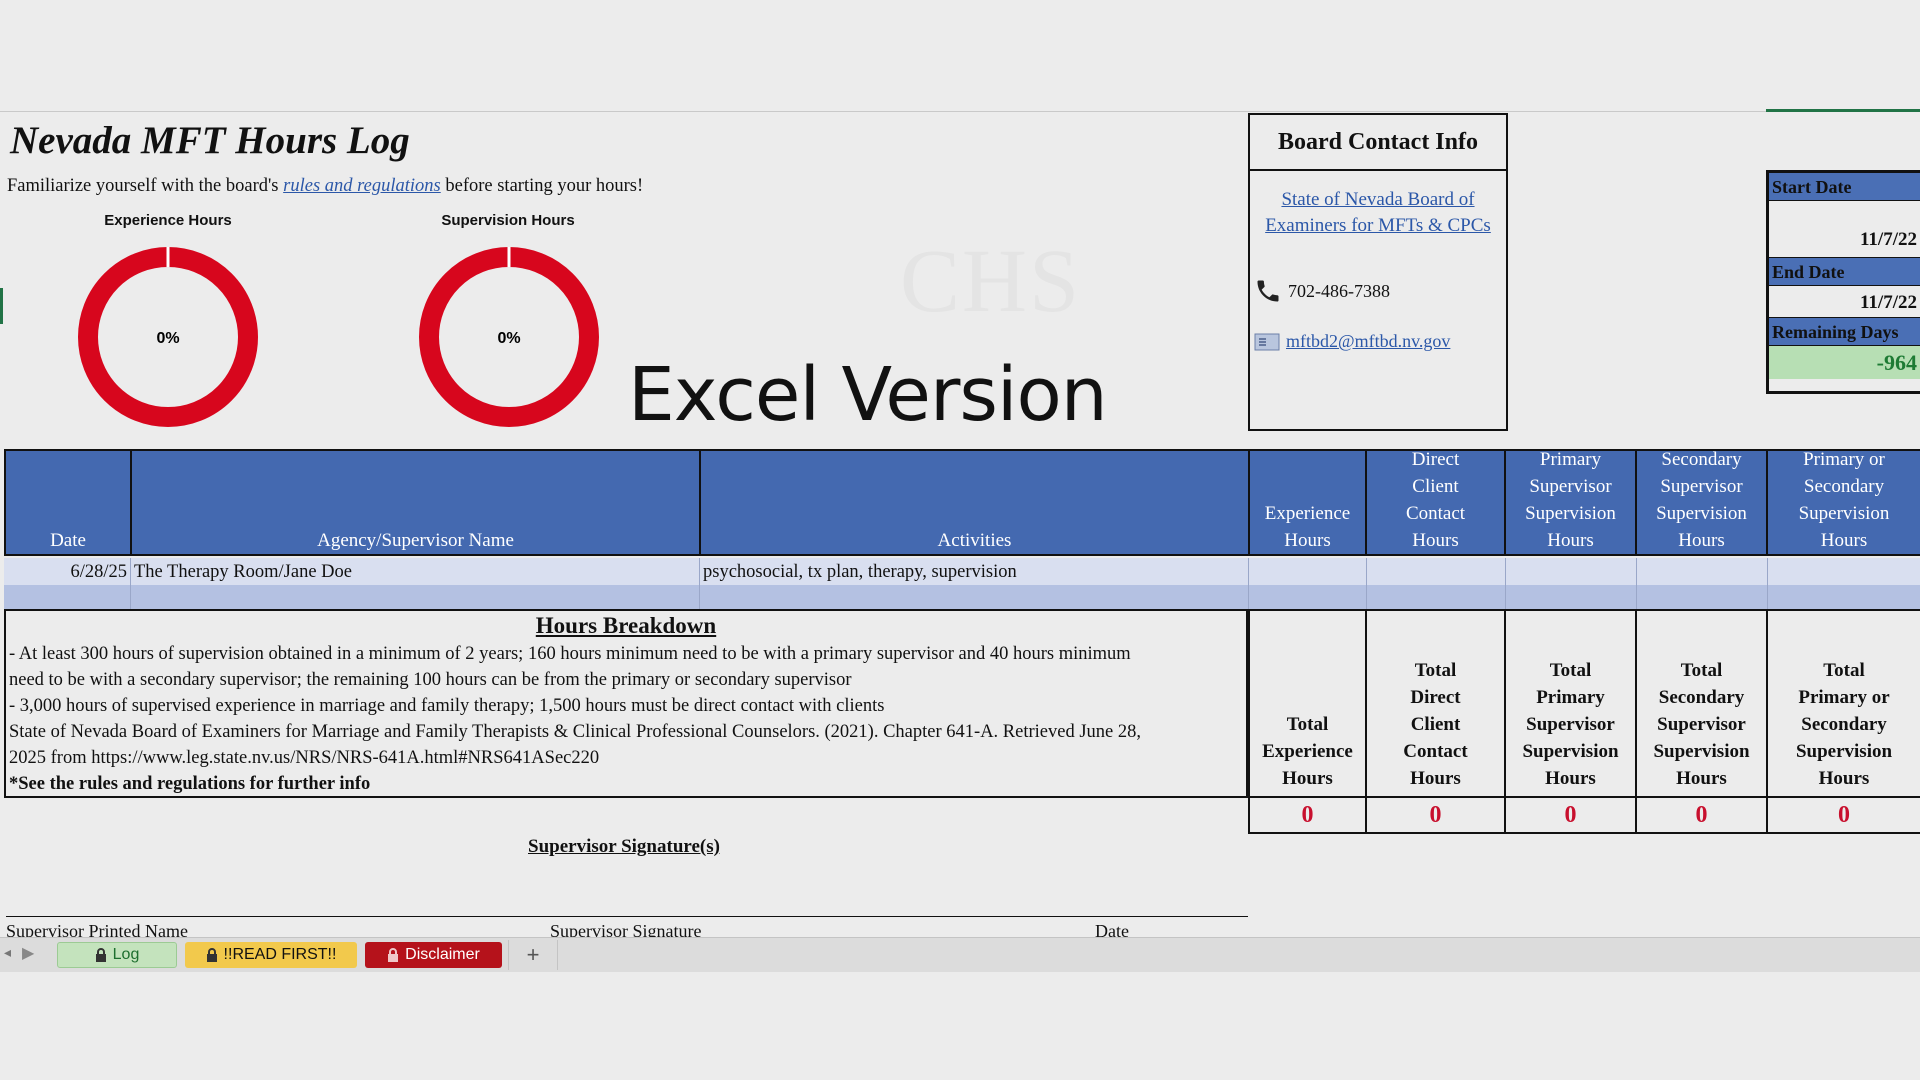 This screenshot has width=1920, height=1080. What do you see at coordinates (145, 186) in the screenshot?
I see `intro-before: Familiarize yourself with the board's` at bounding box center [145, 186].